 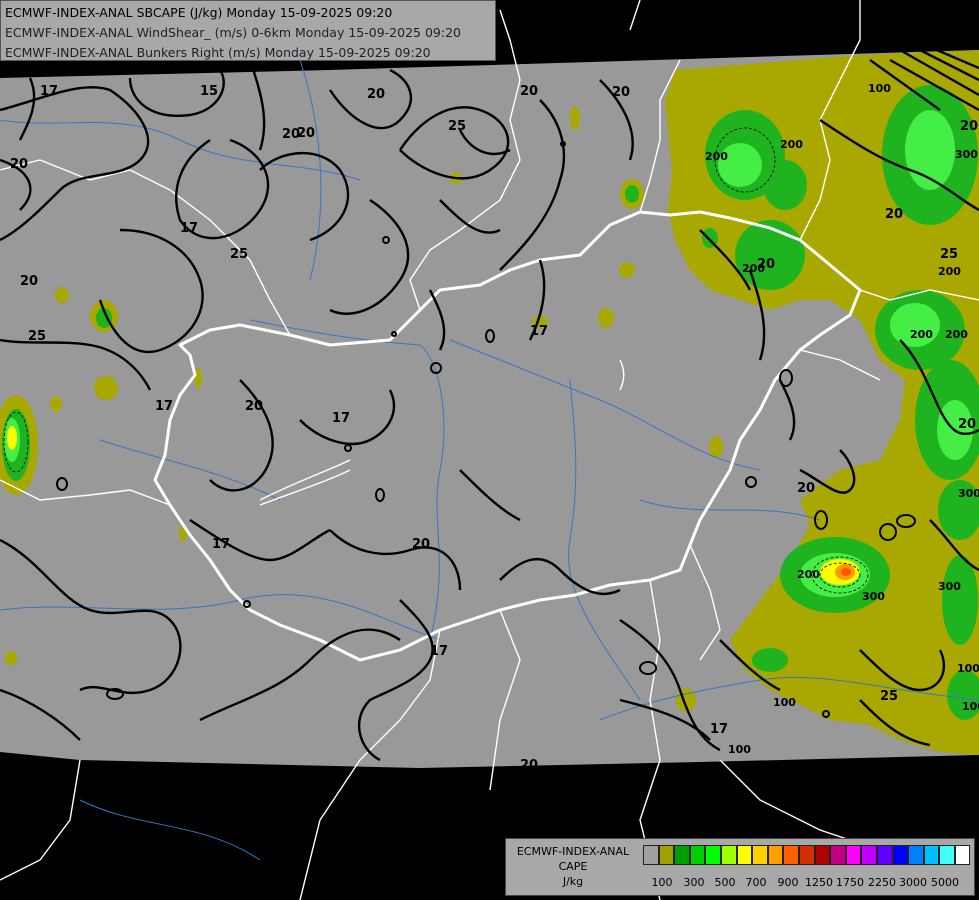 I want to click on legend-tick-label: 1250, so click(x=819, y=882).